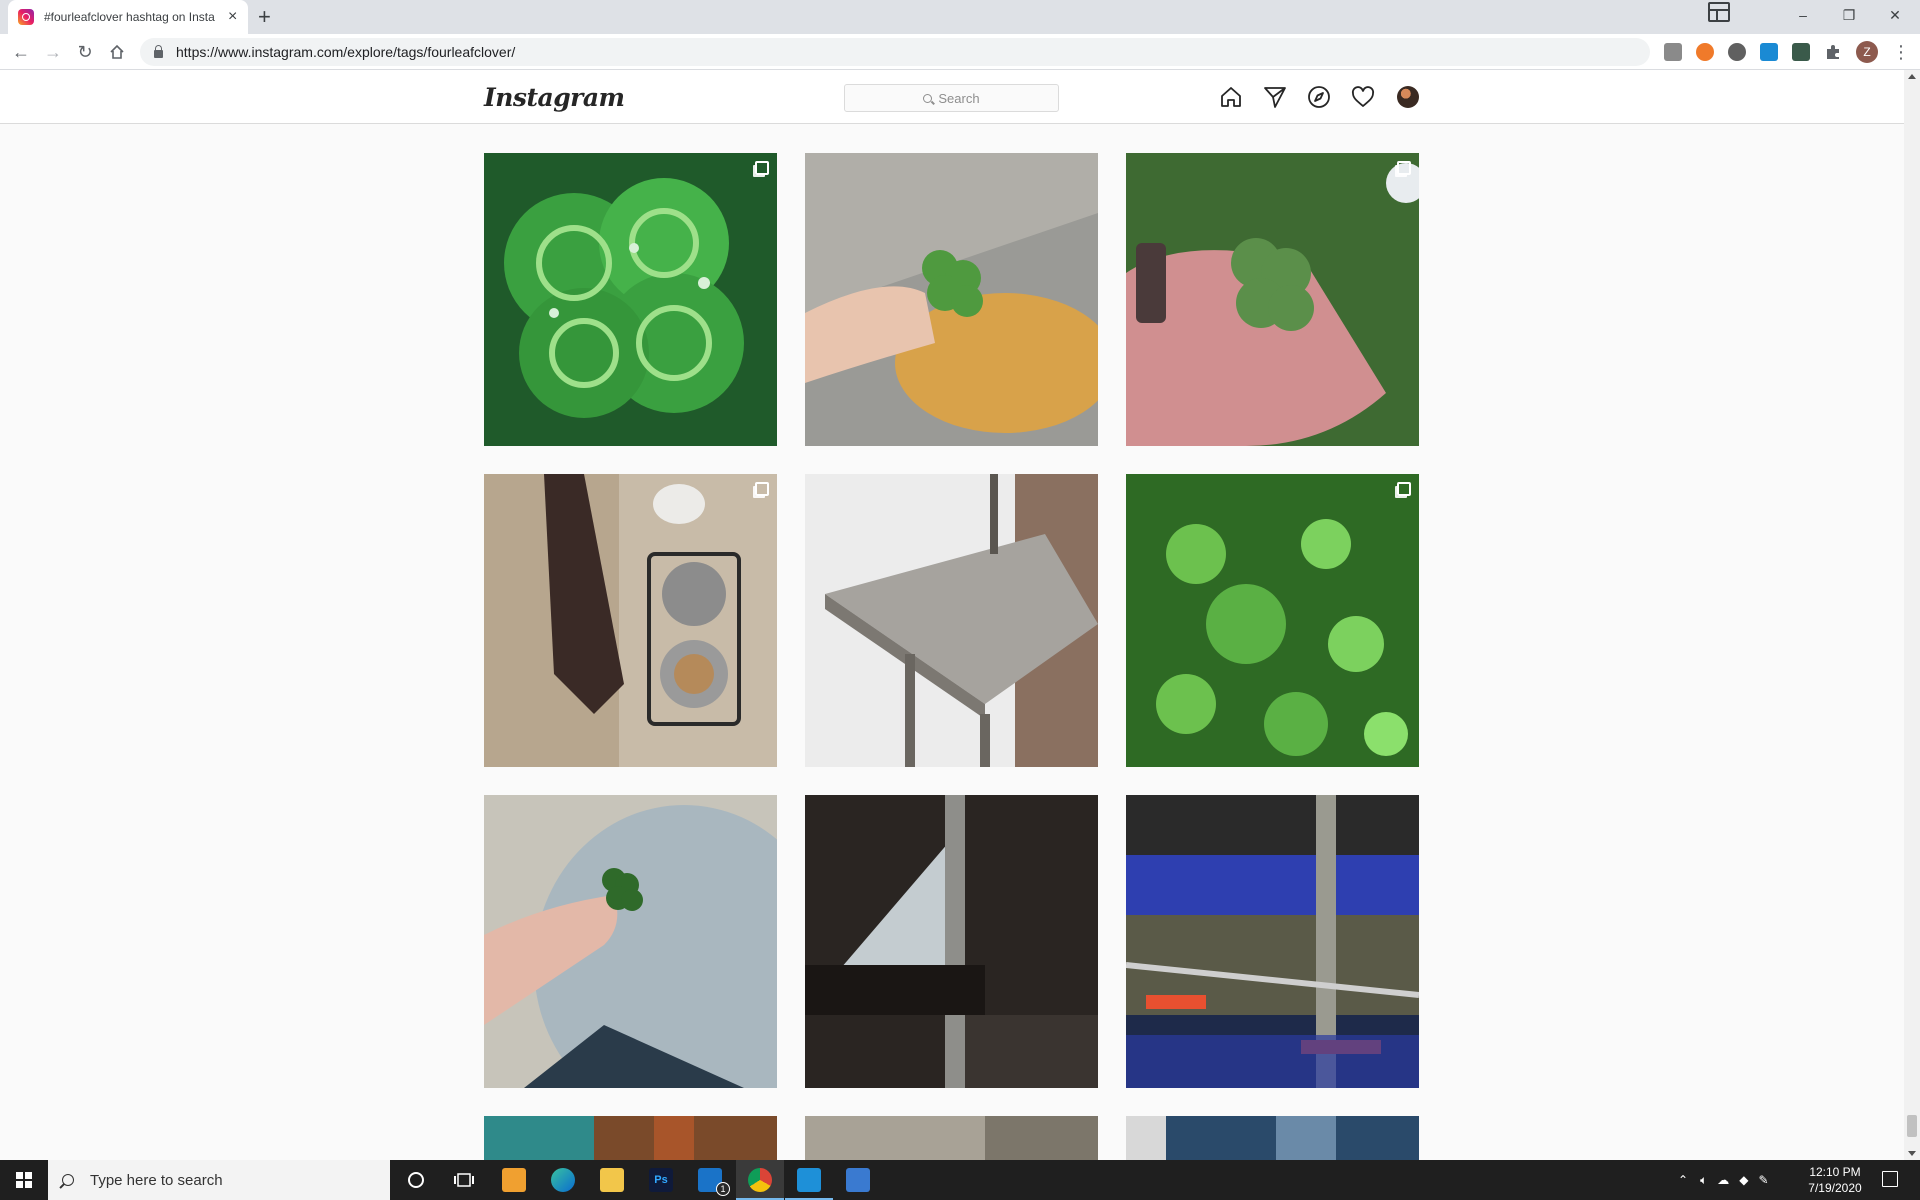  Describe the element at coordinates (661, 1180) in the screenshot. I see `photoshop-icon: Ps` at that location.